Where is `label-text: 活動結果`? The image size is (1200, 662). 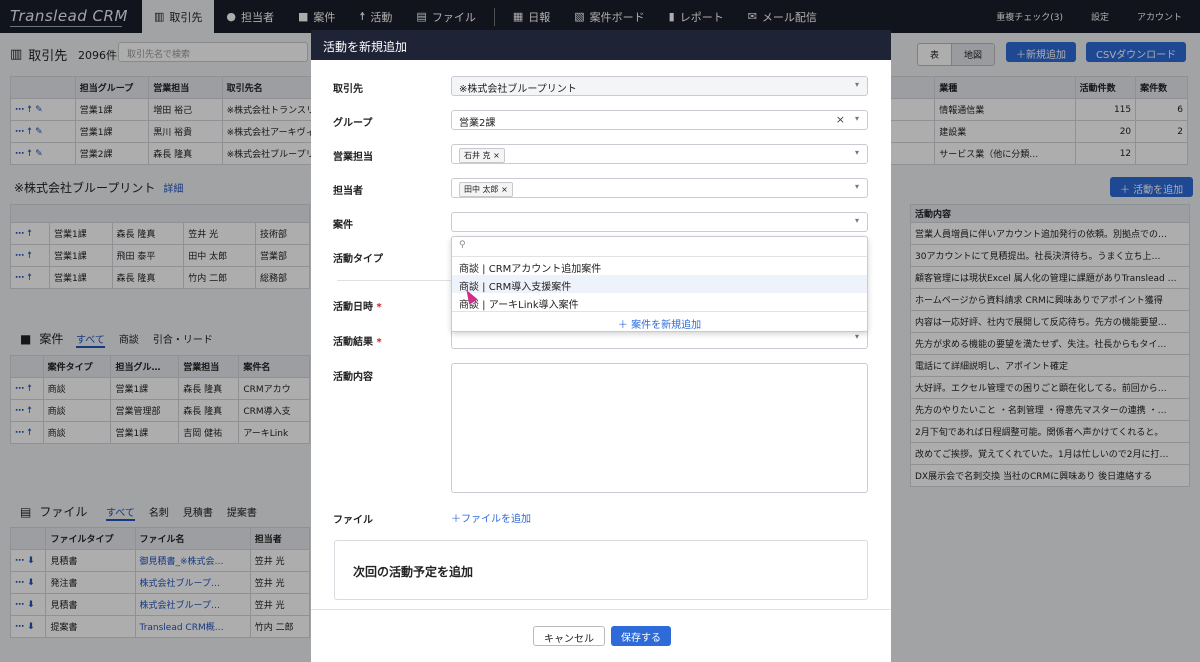
label-text: 活動結果 is located at coordinates (353, 342).